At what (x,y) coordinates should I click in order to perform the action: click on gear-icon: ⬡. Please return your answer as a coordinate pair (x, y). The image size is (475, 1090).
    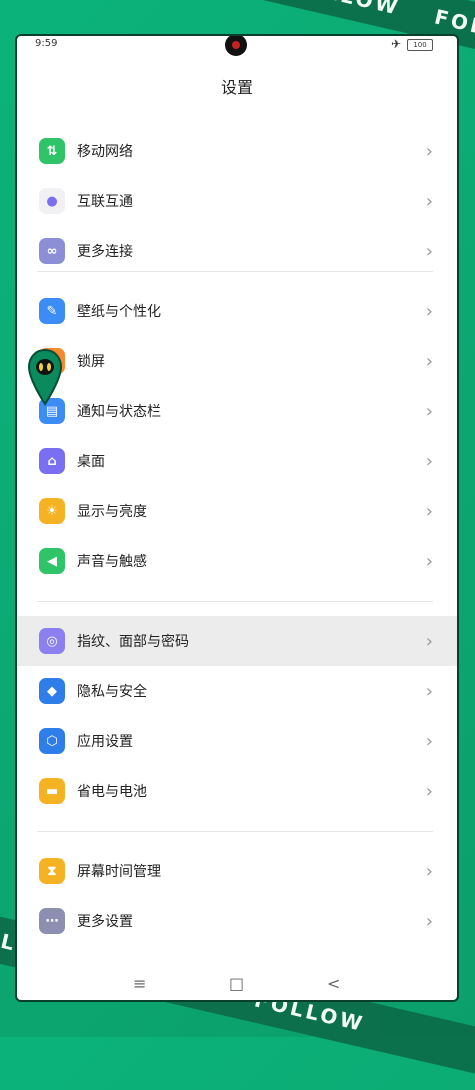
    Looking at the image, I should click on (52, 741).